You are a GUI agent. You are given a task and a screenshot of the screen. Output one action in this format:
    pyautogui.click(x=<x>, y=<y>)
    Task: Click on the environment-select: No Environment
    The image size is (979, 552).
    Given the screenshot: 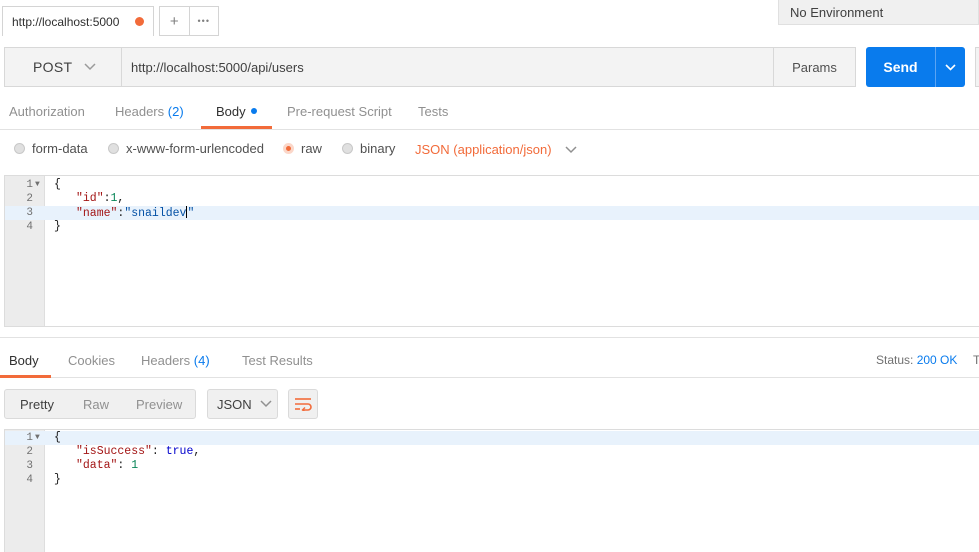 What is the action you would take?
    pyautogui.click(x=878, y=12)
    